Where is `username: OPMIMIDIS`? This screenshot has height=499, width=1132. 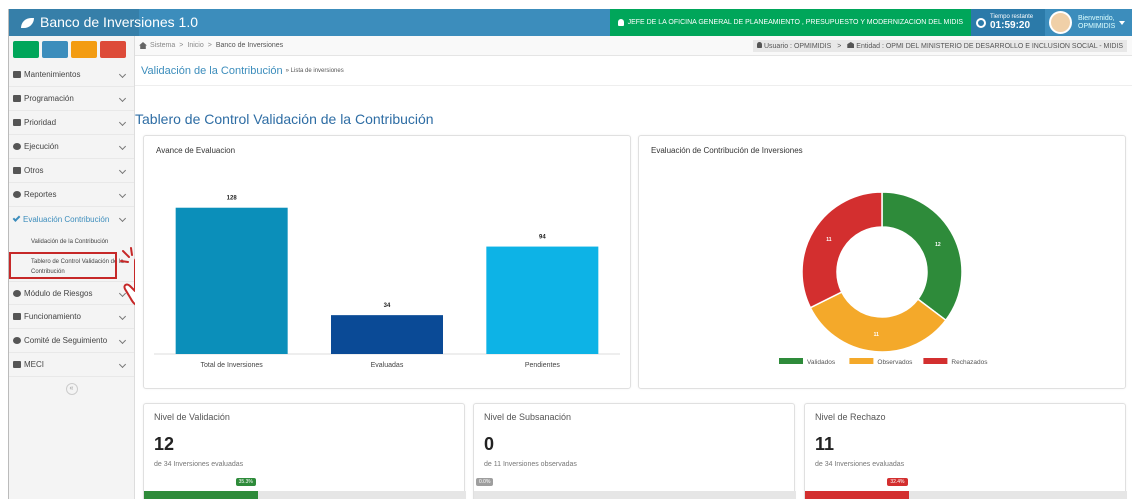 username: OPMIMIDIS is located at coordinates (1097, 26).